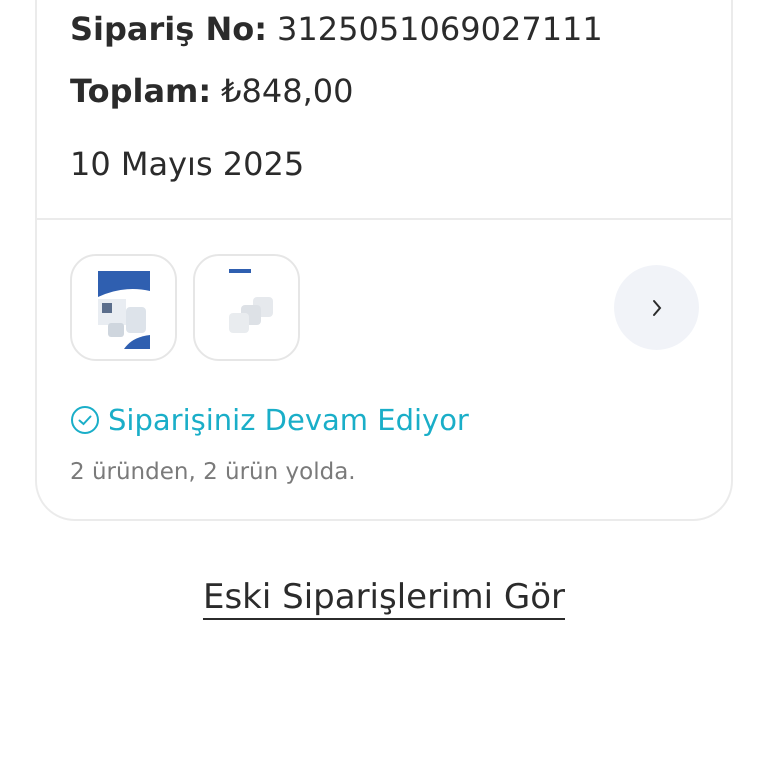 Image resolution: width=768 pixels, height=768 pixels. I want to click on chevron-right-icon, so click(657, 307).